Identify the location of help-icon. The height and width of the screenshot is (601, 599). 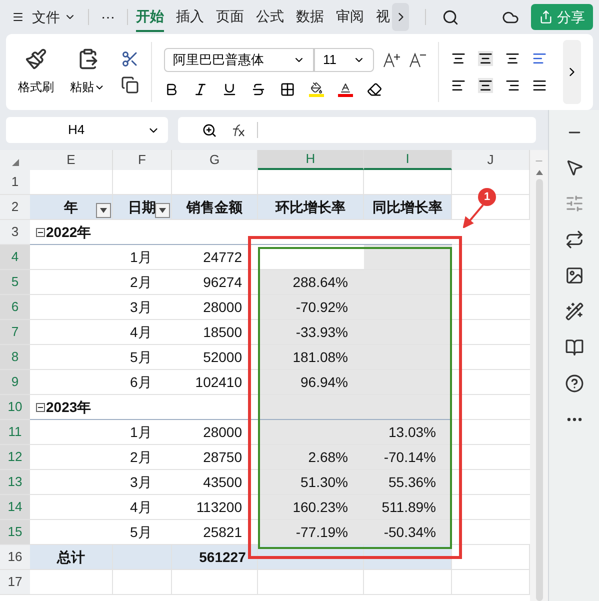
(574, 383).